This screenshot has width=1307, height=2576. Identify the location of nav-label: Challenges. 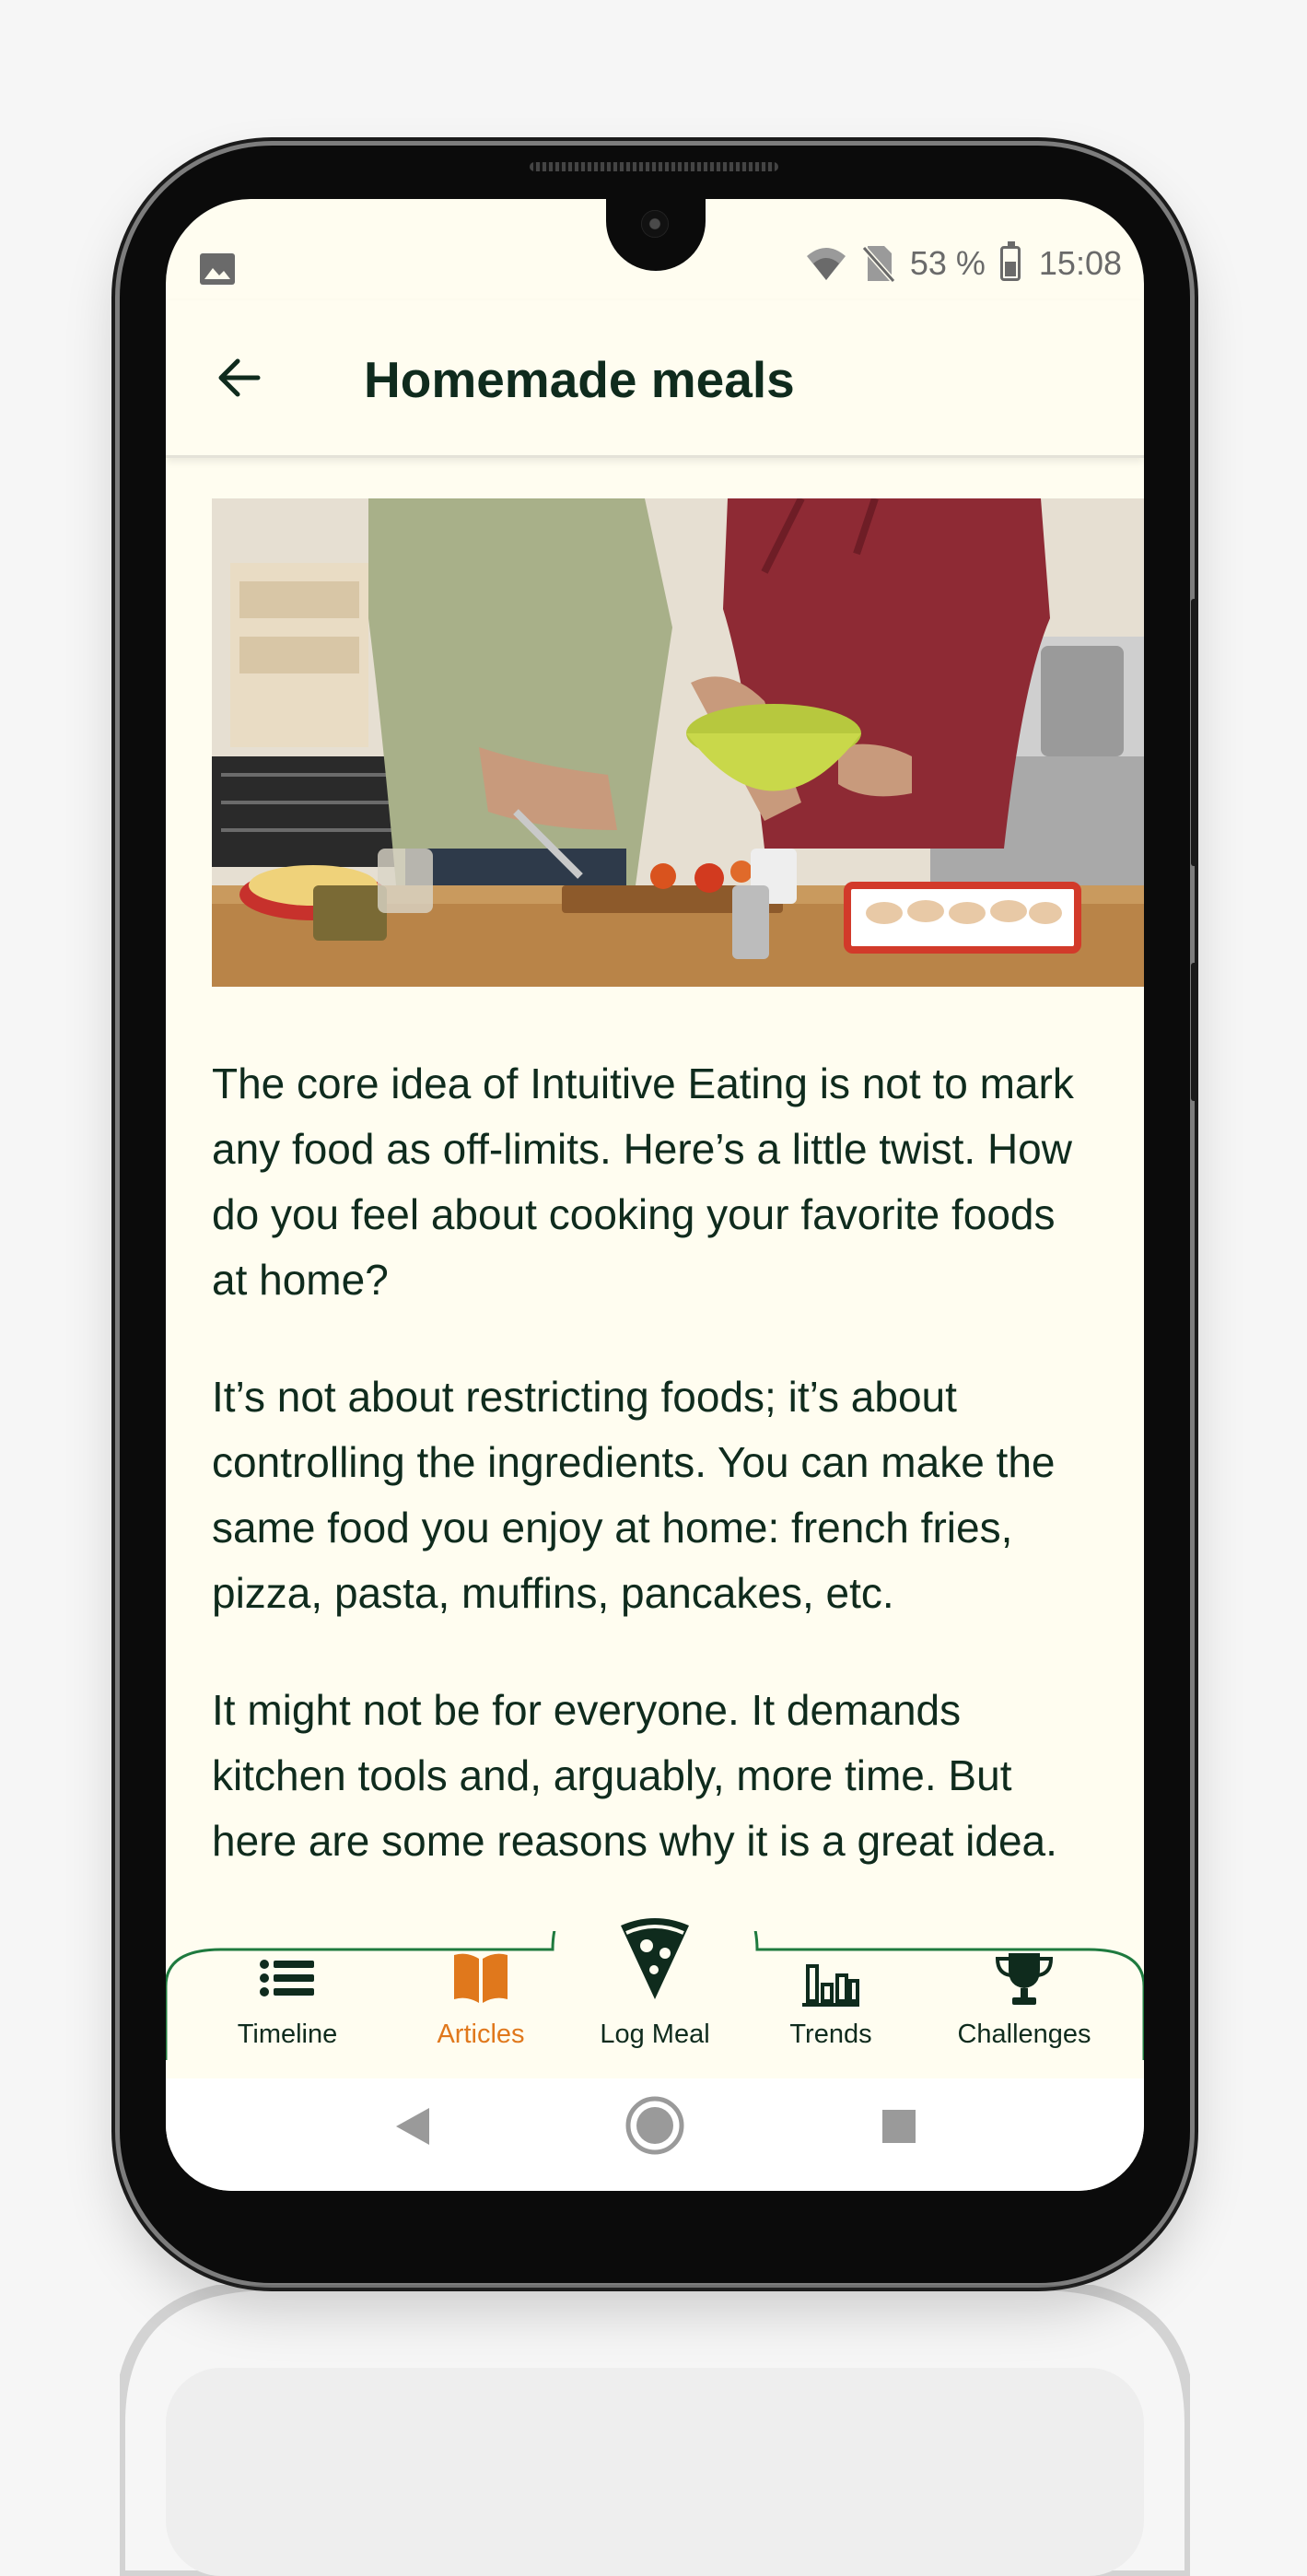
(1024, 2034).